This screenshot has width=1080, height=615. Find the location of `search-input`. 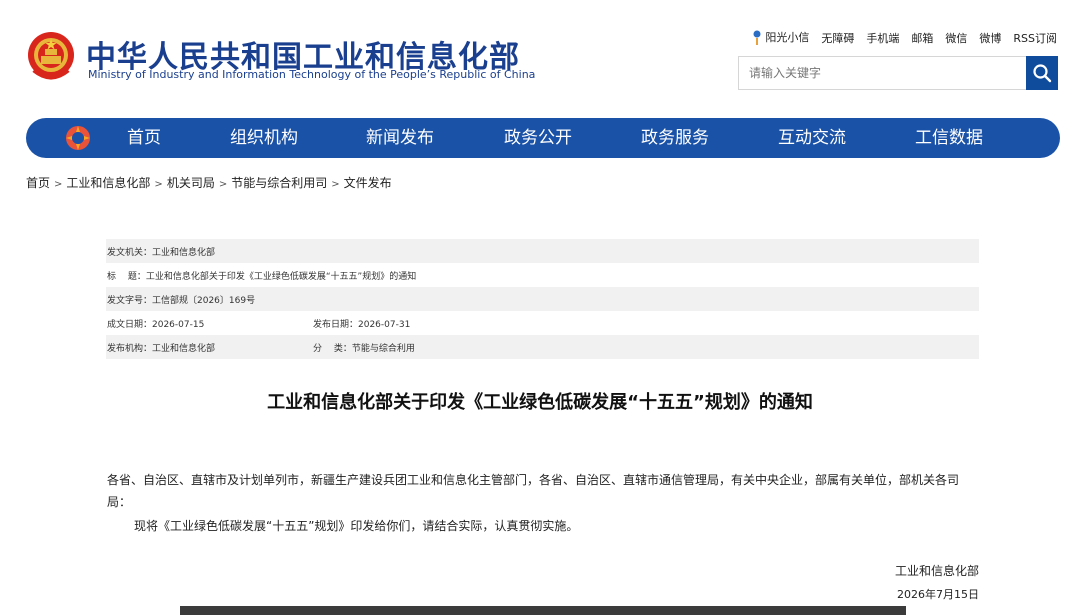

search-input is located at coordinates (883, 73).